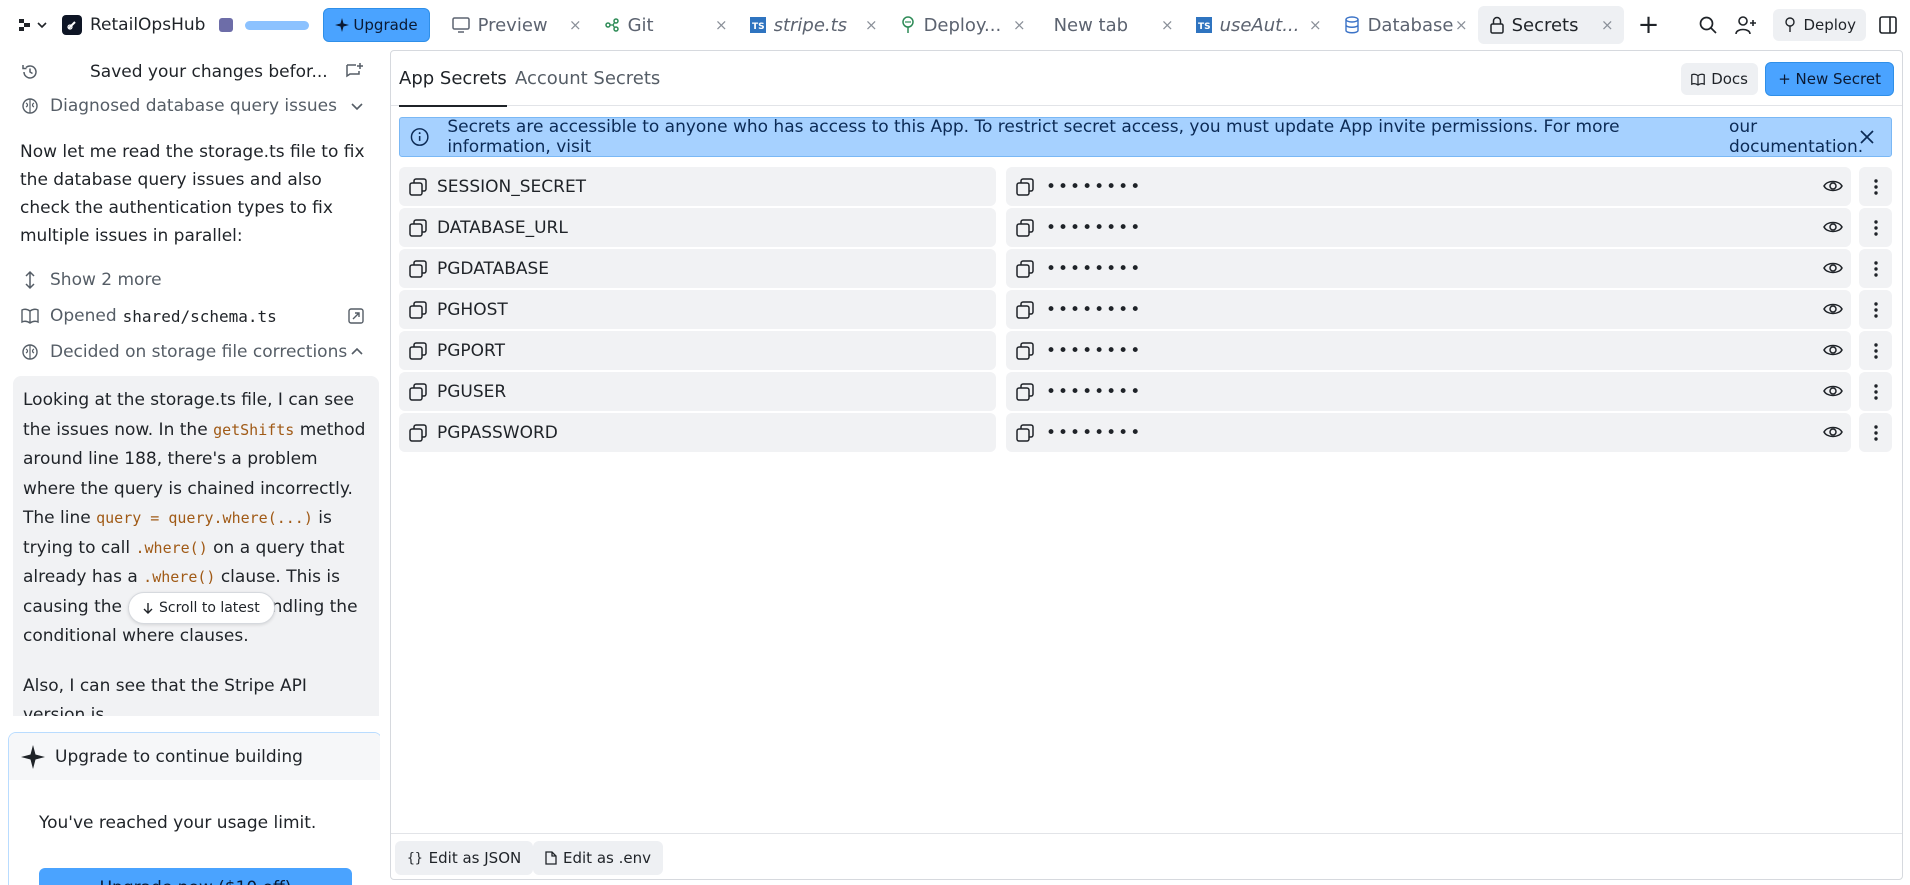 The width and height of the screenshot is (1910, 885). Describe the element at coordinates (201, 608) in the screenshot. I see `scroll-to-latest-button: Scroll to latest` at that location.